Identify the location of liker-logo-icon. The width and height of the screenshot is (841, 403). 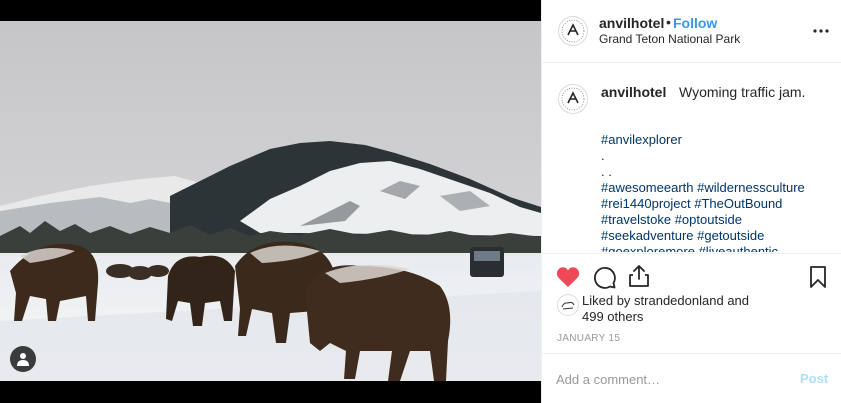
(568, 305).